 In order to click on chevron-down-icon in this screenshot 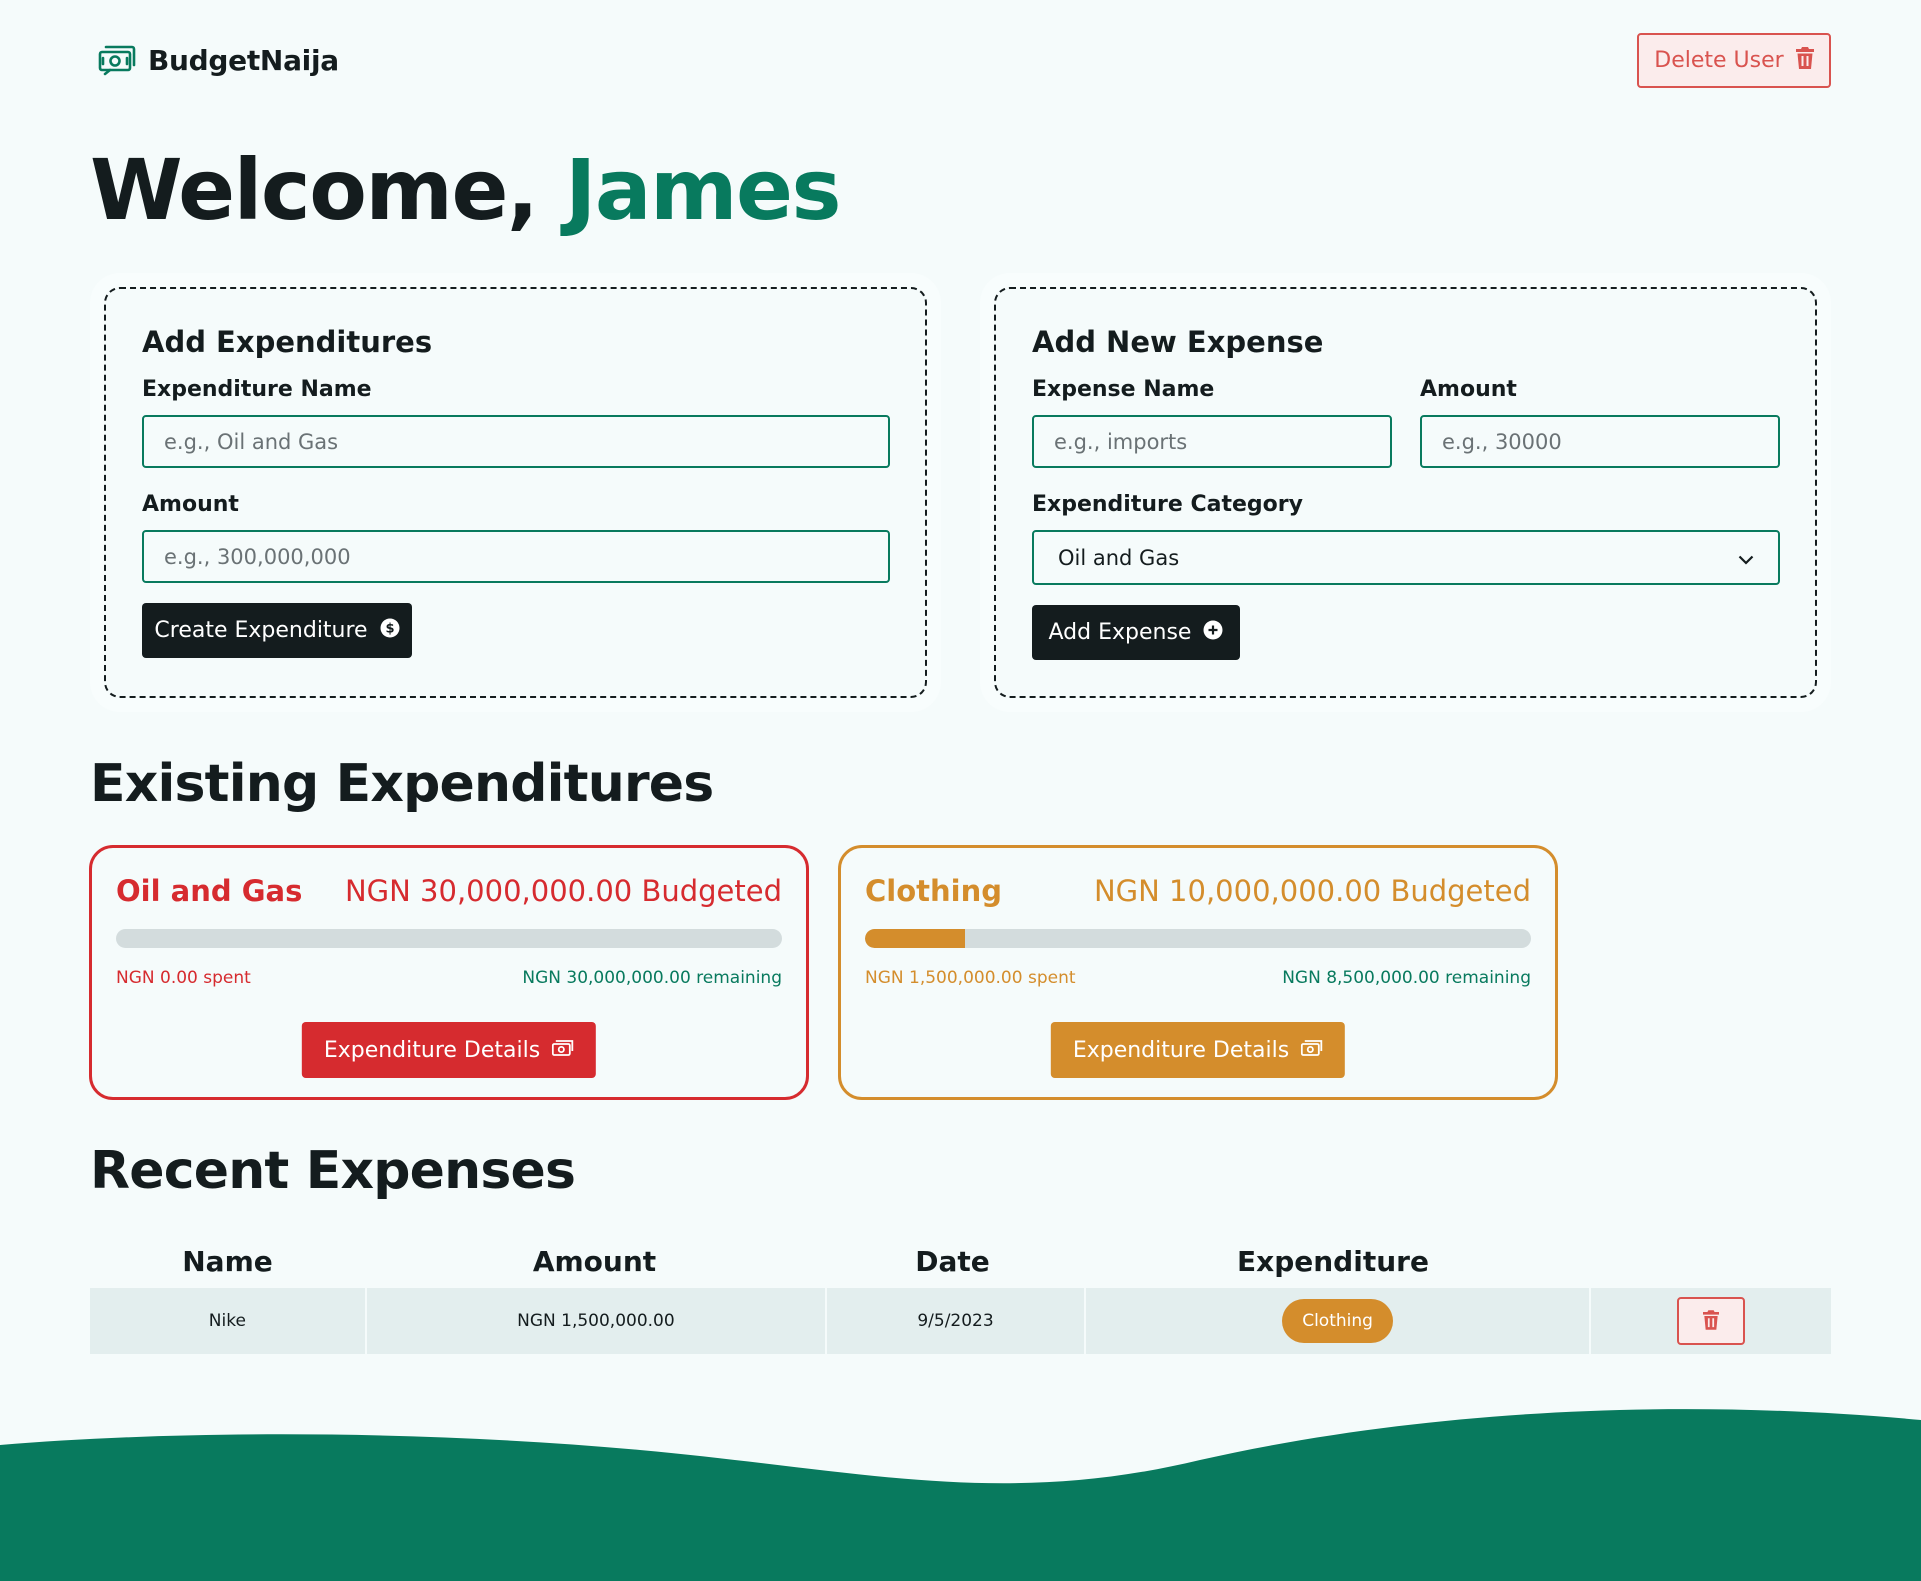, I will do `click(1746, 558)`.